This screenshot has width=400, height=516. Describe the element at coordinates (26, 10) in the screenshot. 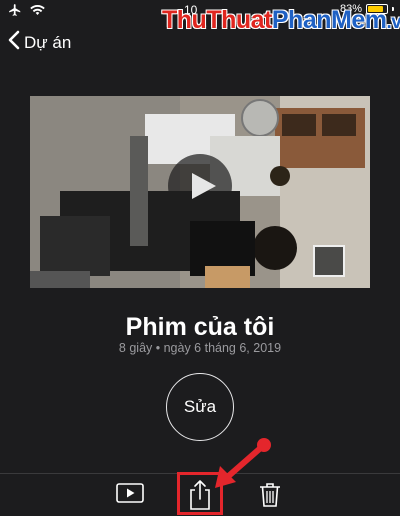

I see `status-left` at that location.